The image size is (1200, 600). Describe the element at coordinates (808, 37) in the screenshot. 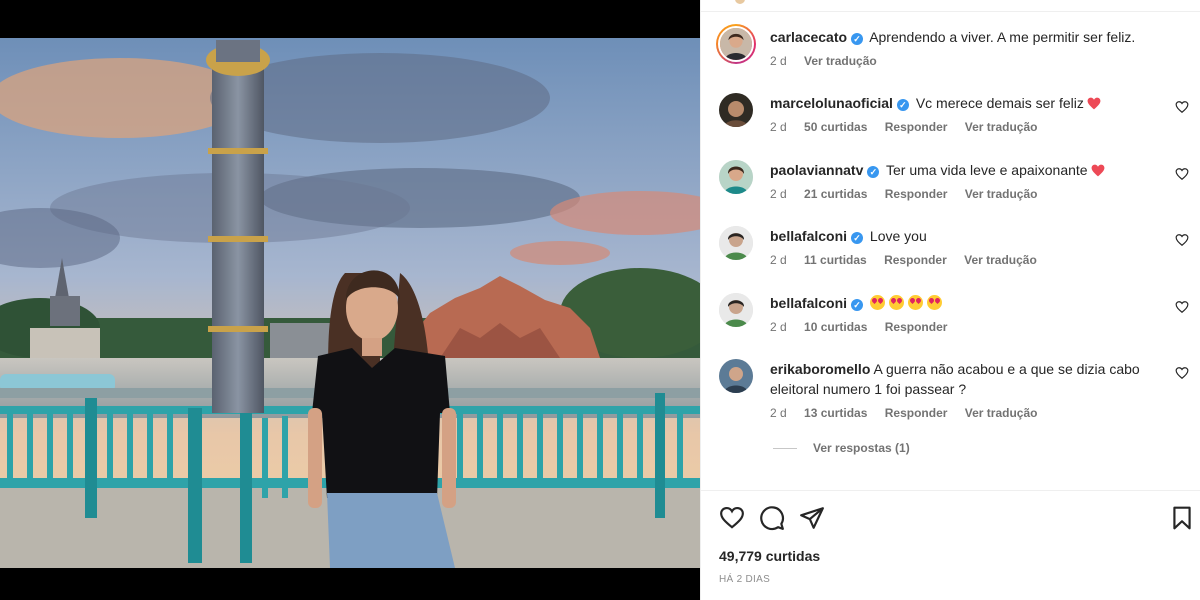

I see `caption-username: carlacecato` at that location.